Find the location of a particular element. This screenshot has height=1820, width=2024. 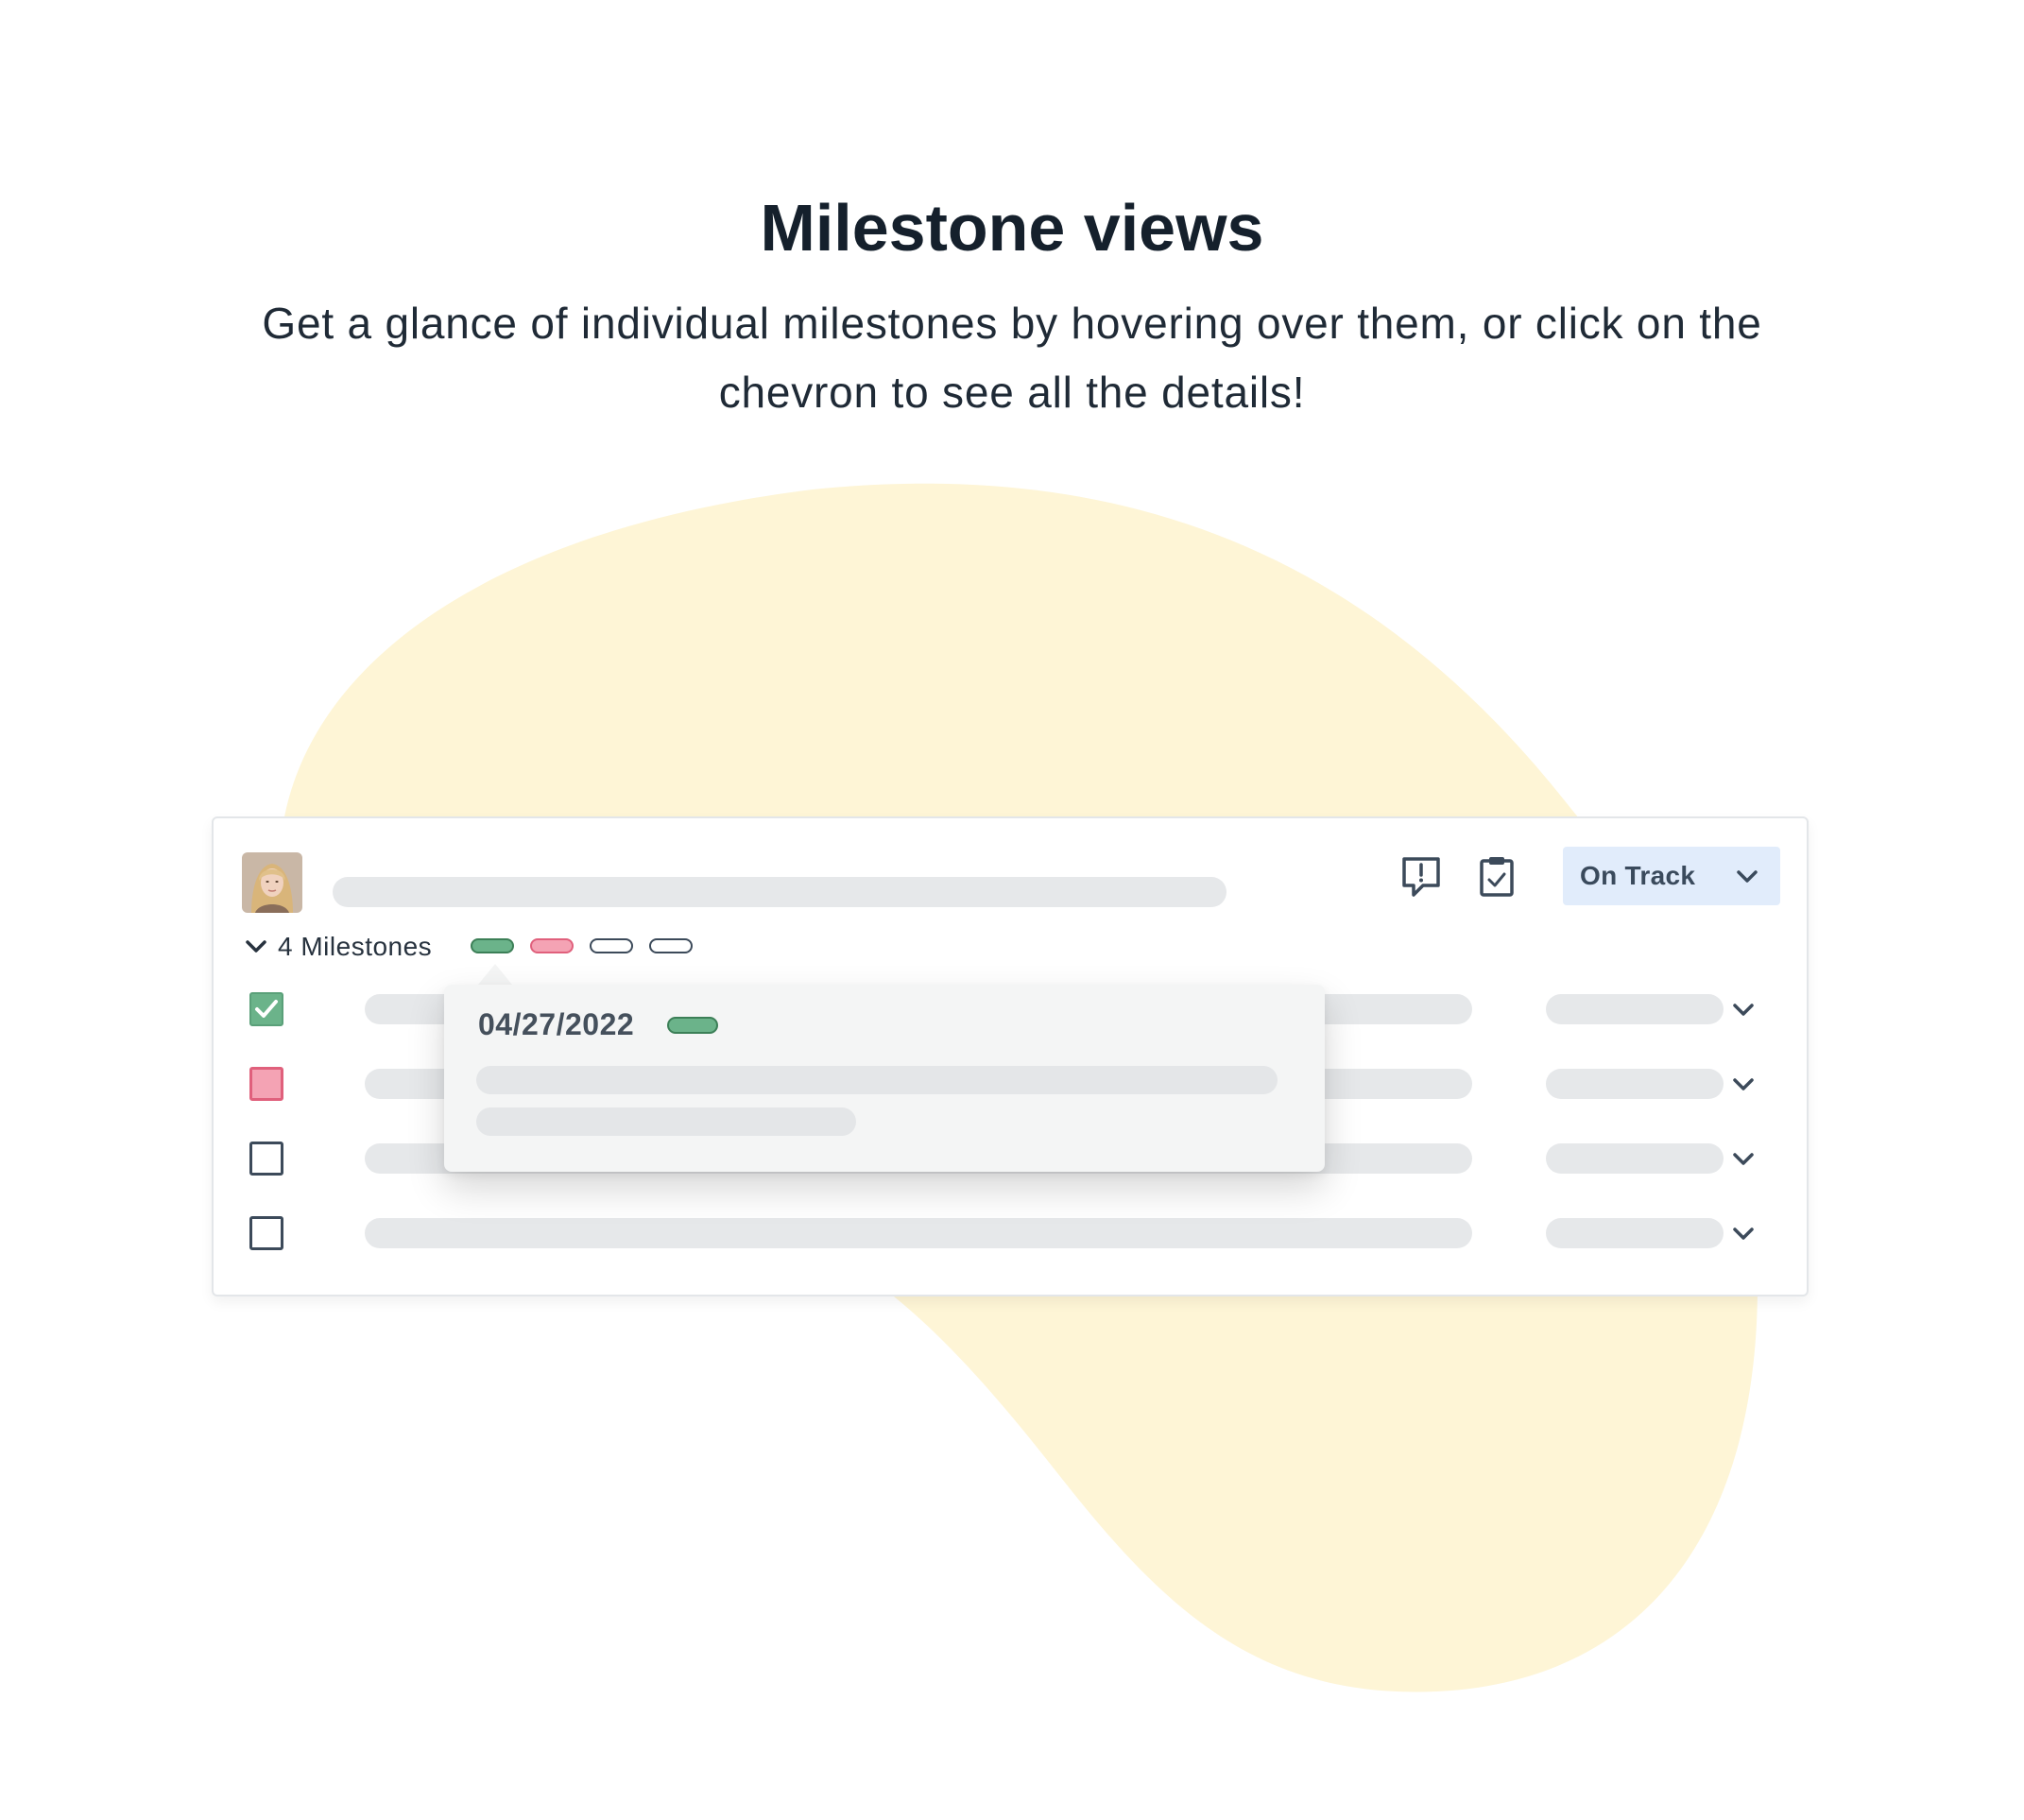

avatar is located at coordinates (272, 882).